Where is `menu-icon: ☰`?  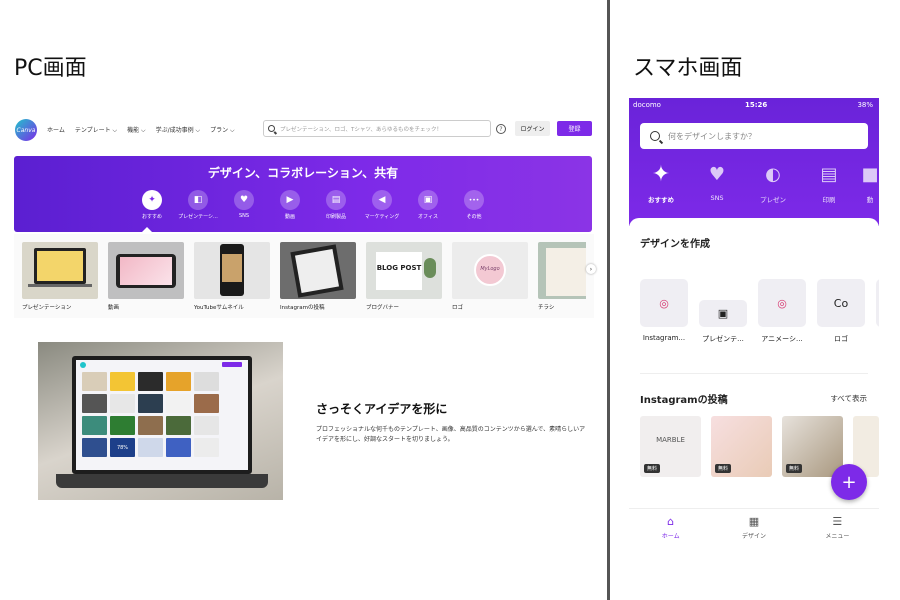
menu-icon: ☰ is located at coordinates (837, 521).